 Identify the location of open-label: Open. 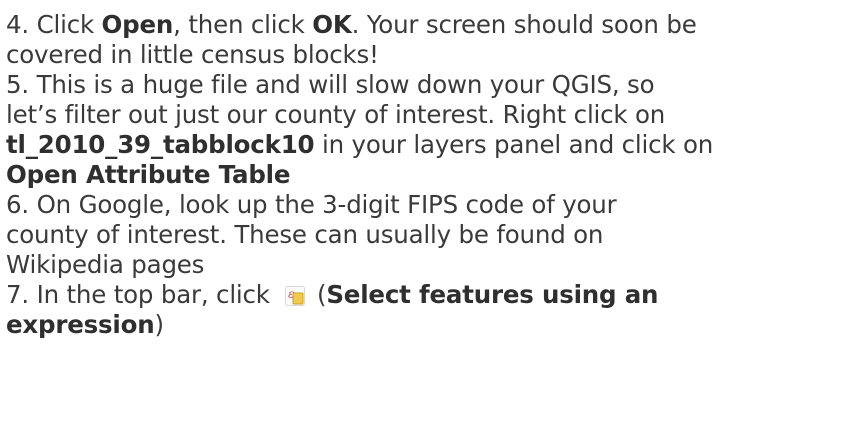
(137, 24).